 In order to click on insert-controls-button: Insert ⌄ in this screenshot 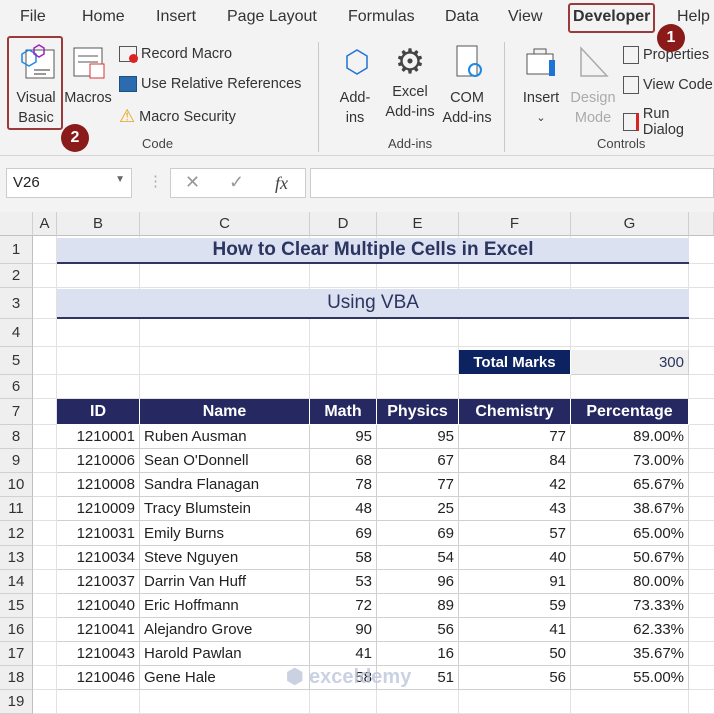, I will do `click(541, 85)`.